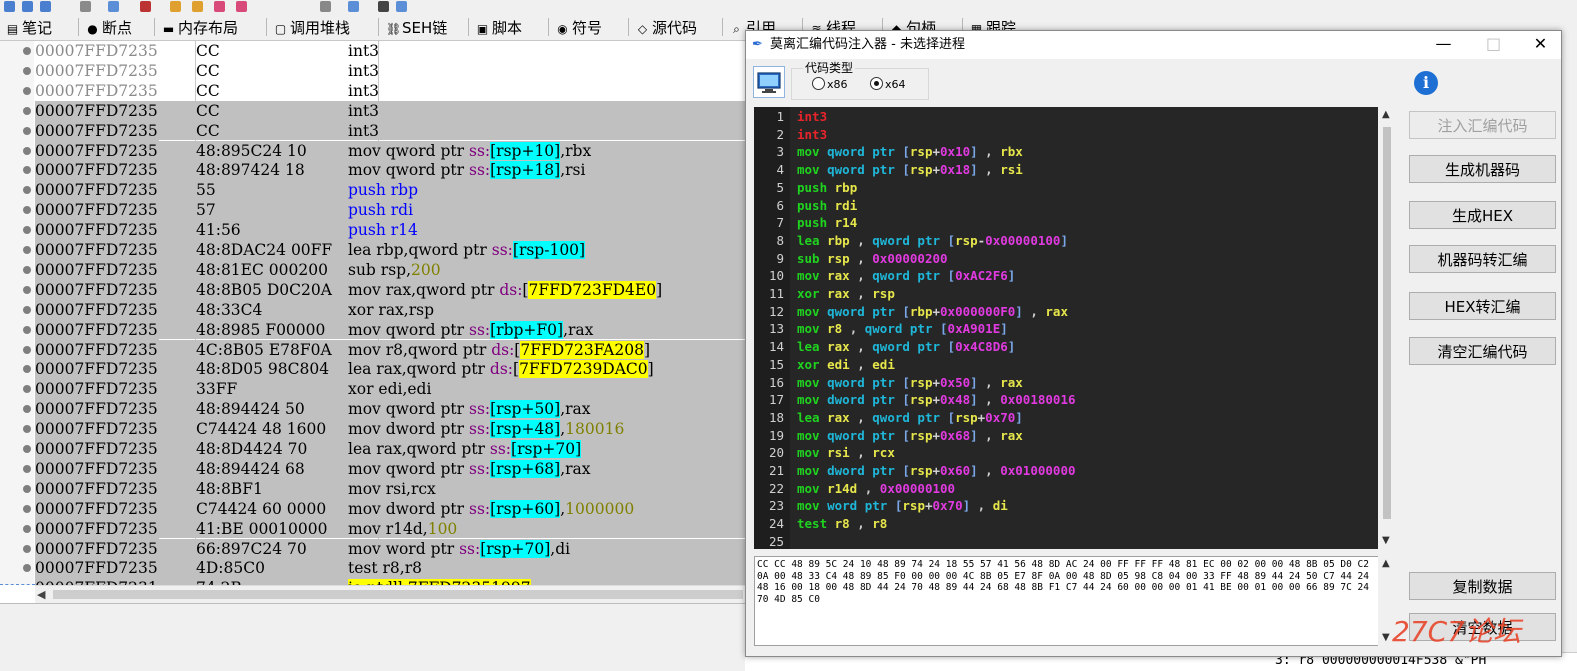 The width and height of the screenshot is (1577, 671). I want to click on tab-memory-map: ▬ 内存布局, so click(199, 27).